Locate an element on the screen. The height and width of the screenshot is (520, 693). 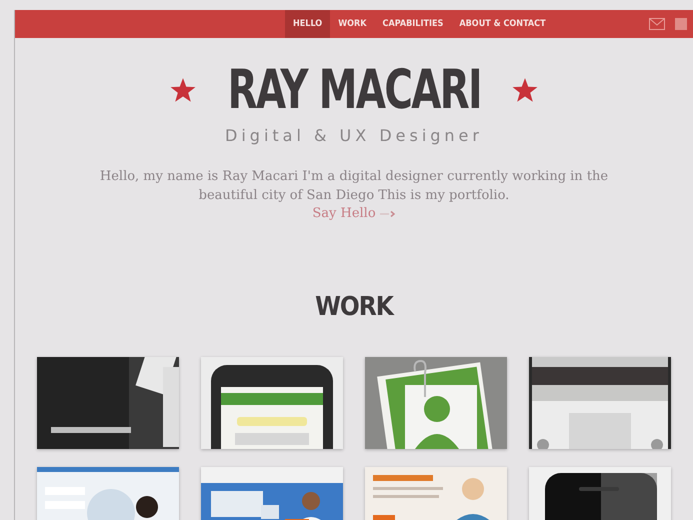
nav-link: HELLO is located at coordinates (307, 24).